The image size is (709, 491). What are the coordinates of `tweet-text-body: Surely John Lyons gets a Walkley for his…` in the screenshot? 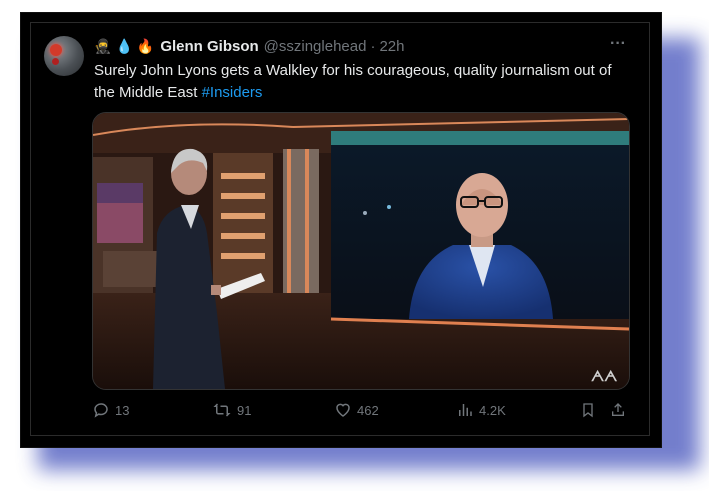 It's located at (353, 81).